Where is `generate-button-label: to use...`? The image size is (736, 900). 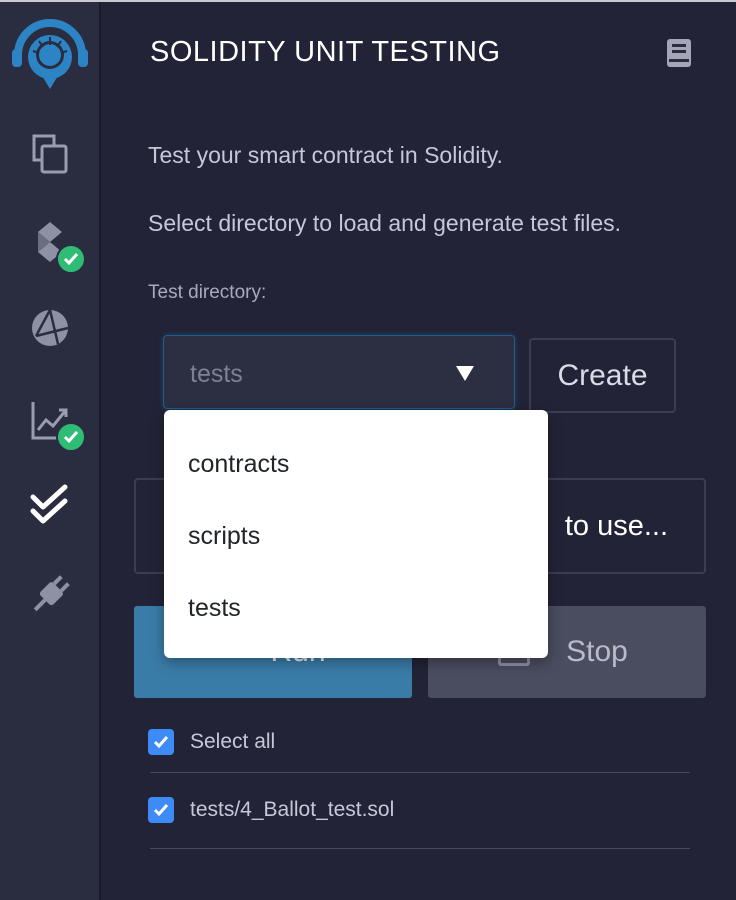 generate-button-label: to use... is located at coordinates (616, 526).